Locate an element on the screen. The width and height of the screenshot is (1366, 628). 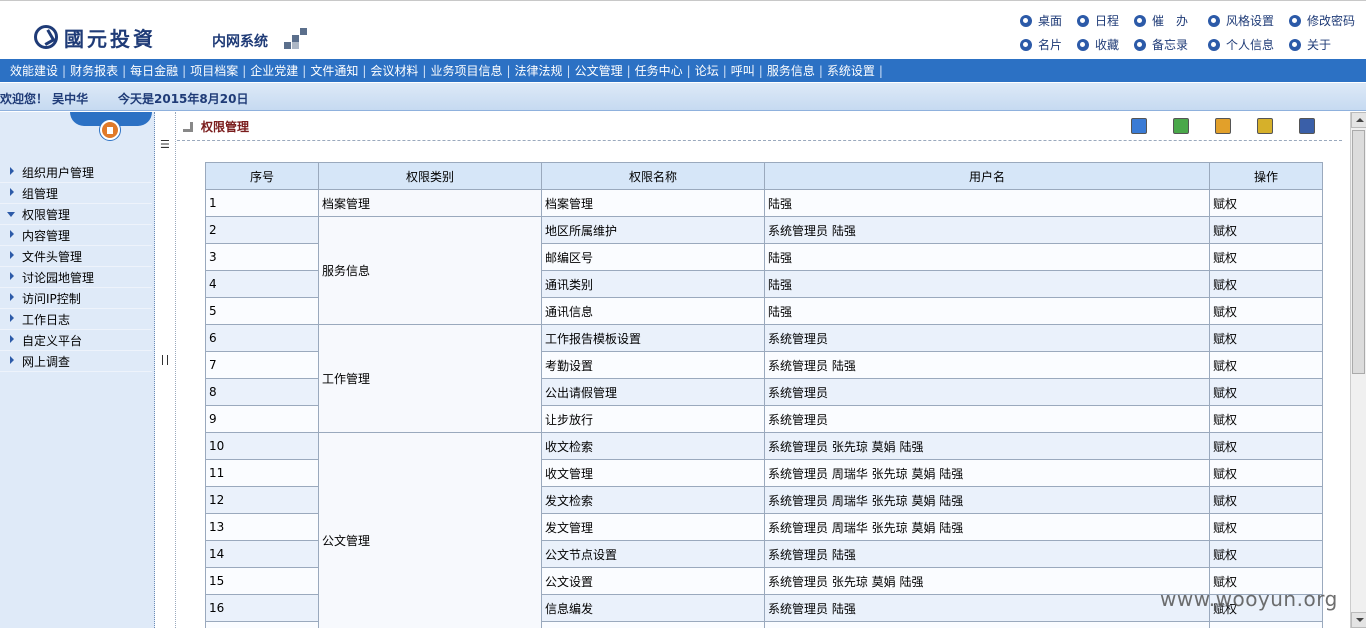
toplink-password: 修改密码 is located at coordinates (1322, 20).